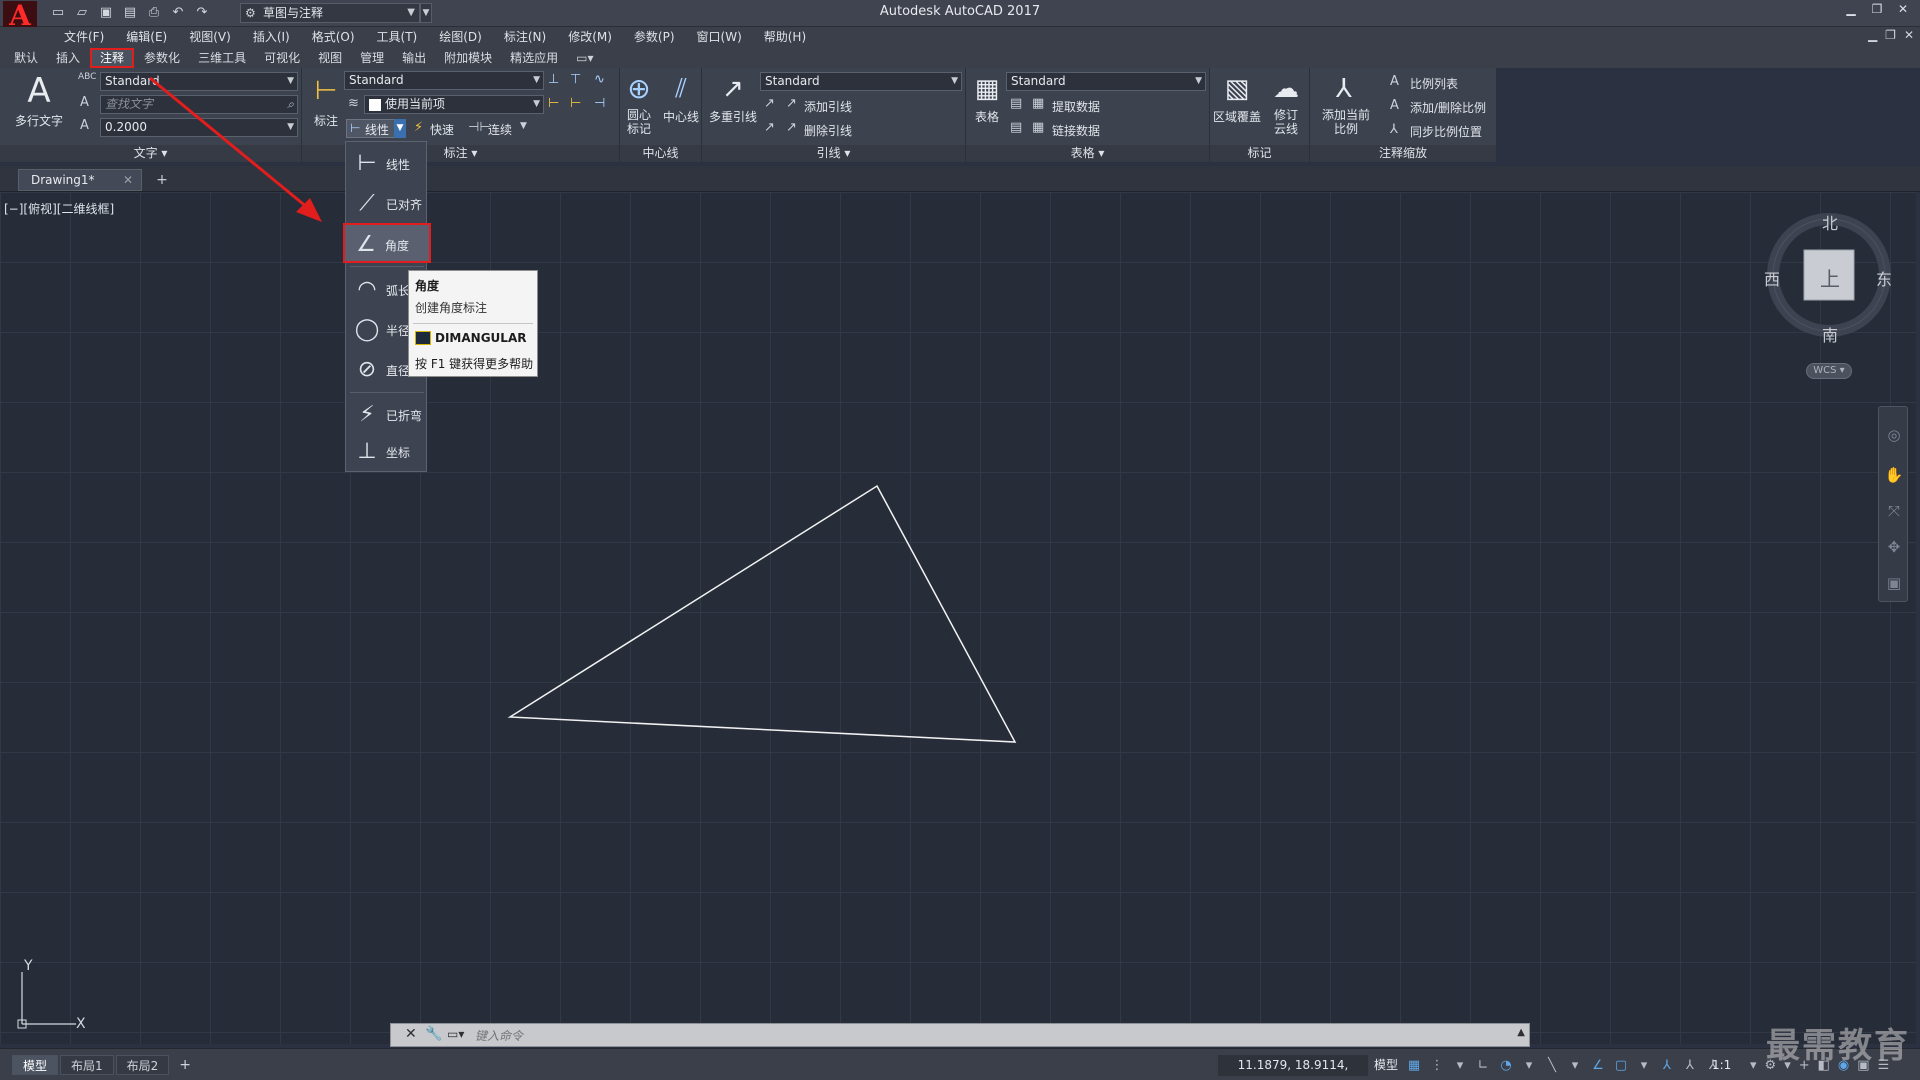 The height and width of the screenshot is (1080, 1920). Describe the element at coordinates (1830, 222) in the screenshot. I see `compass-north: 北` at that location.